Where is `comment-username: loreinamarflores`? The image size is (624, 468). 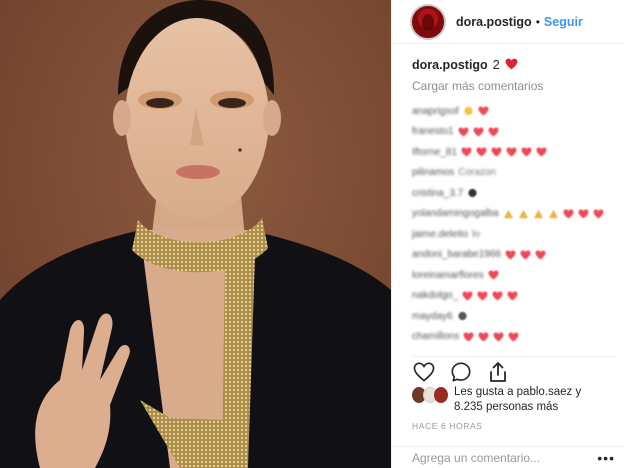 comment-username: loreinamarflores is located at coordinates (448, 275).